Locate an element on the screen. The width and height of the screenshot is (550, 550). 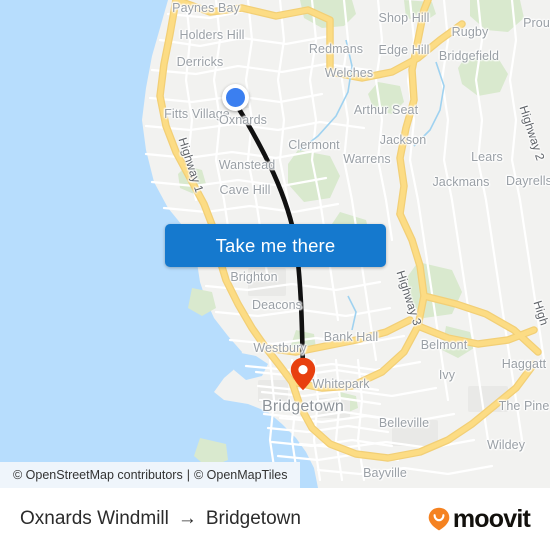
moovit-logo: moovit is located at coordinates (479, 519).